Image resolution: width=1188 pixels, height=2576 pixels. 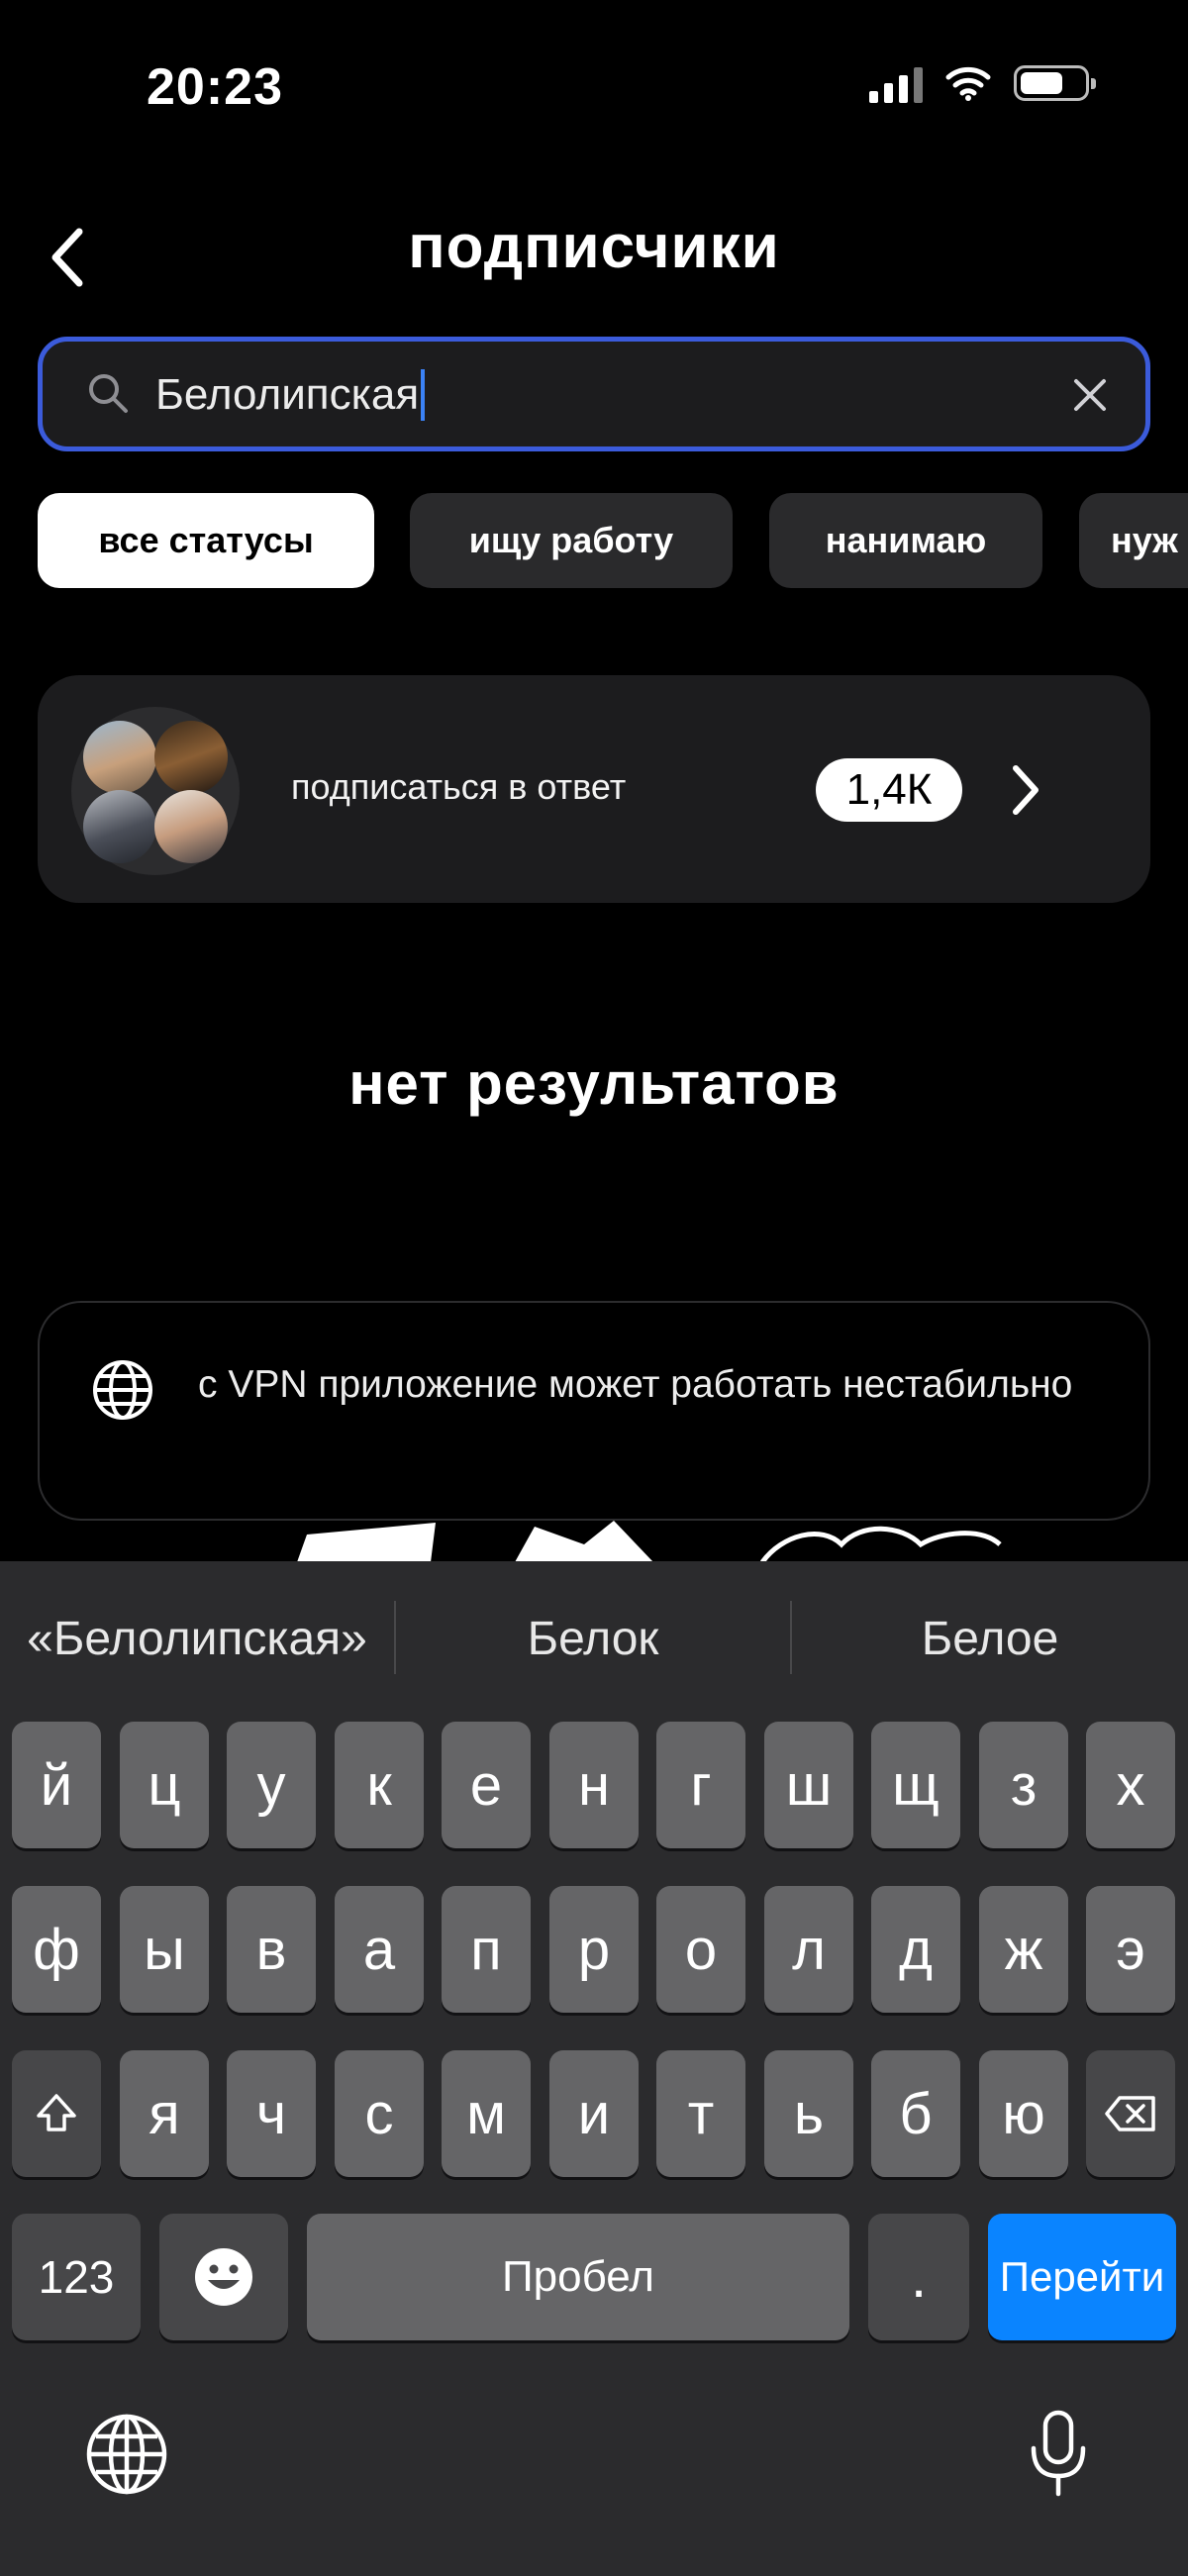 What do you see at coordinates (572, 541) in the screenshot?
I see `filter-chip-looking-for-job: ищу работу` at bounding box center [572, 541].